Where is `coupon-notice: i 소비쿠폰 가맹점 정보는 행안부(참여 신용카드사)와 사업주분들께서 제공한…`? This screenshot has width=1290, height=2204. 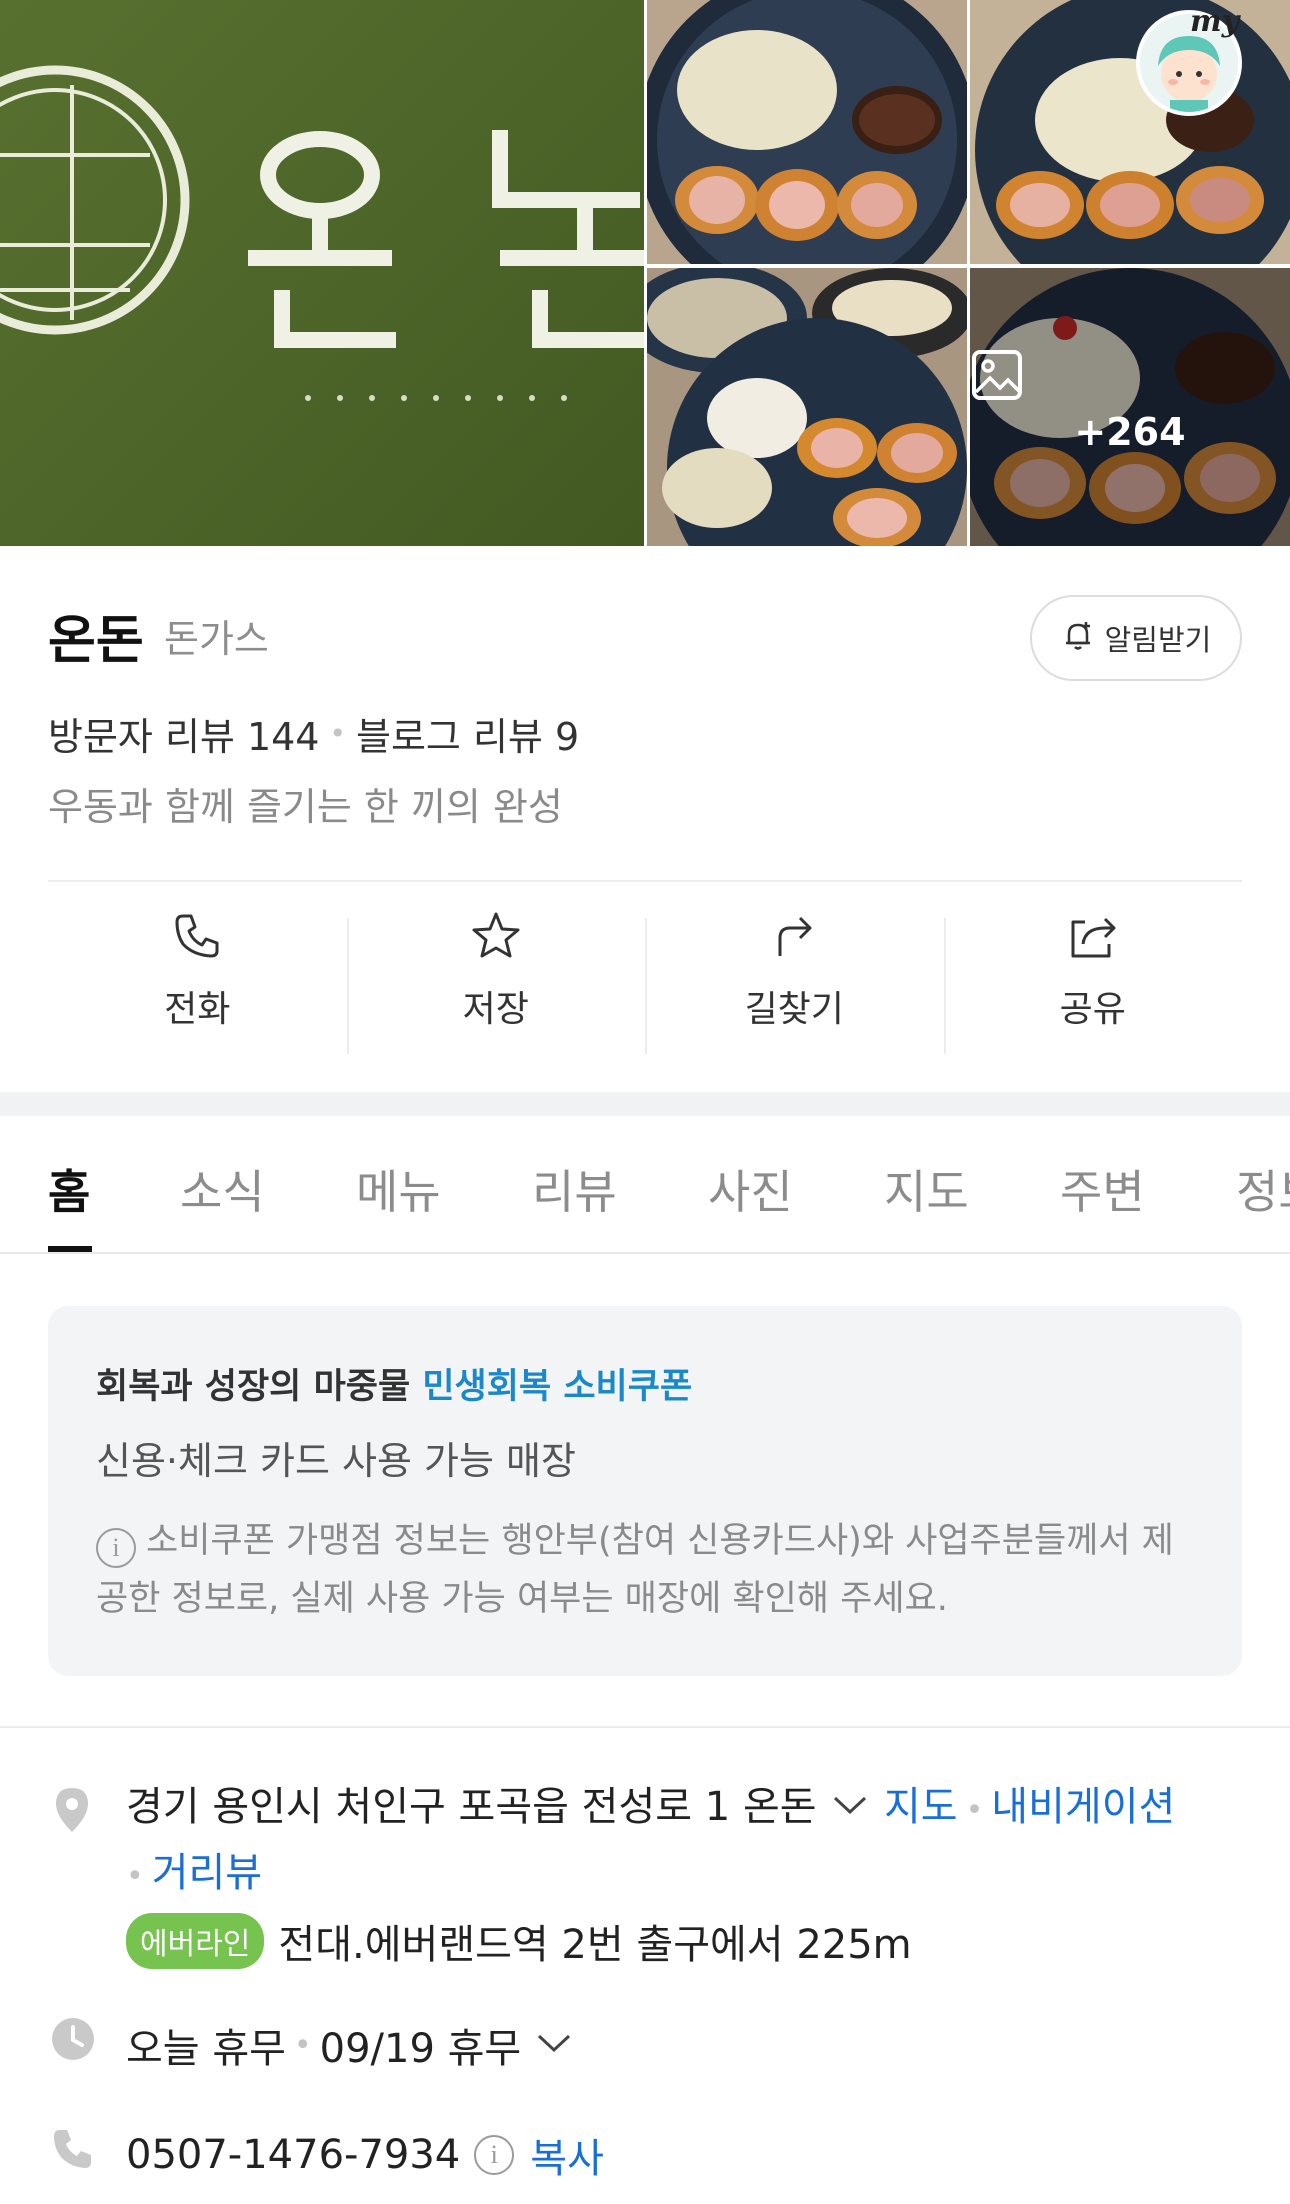 coupon-notice: i 소비쿠폰 가맹점 정보는 행안부(참여 신용카드사)와 사업주분들께서 제공한… is located at coordinates (651, 1570).